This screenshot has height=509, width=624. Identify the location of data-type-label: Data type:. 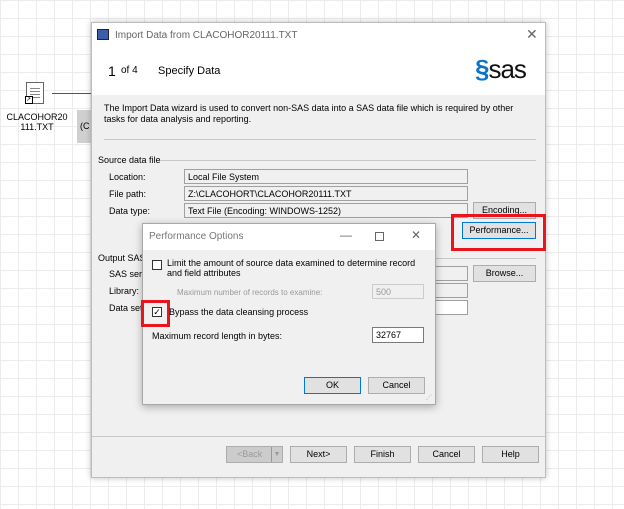
(130, 211).